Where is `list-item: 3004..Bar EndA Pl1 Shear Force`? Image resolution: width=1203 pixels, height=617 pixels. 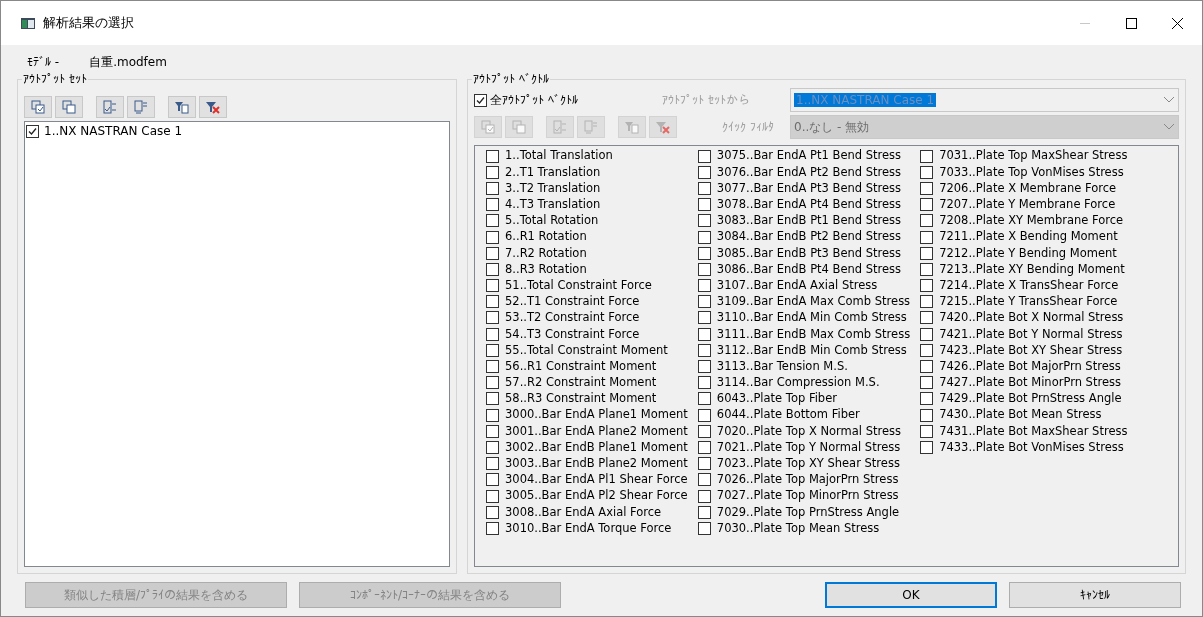 list-item: 3004..Bar EndA Pl1 Shear Force is located at coordinates (596, 480).